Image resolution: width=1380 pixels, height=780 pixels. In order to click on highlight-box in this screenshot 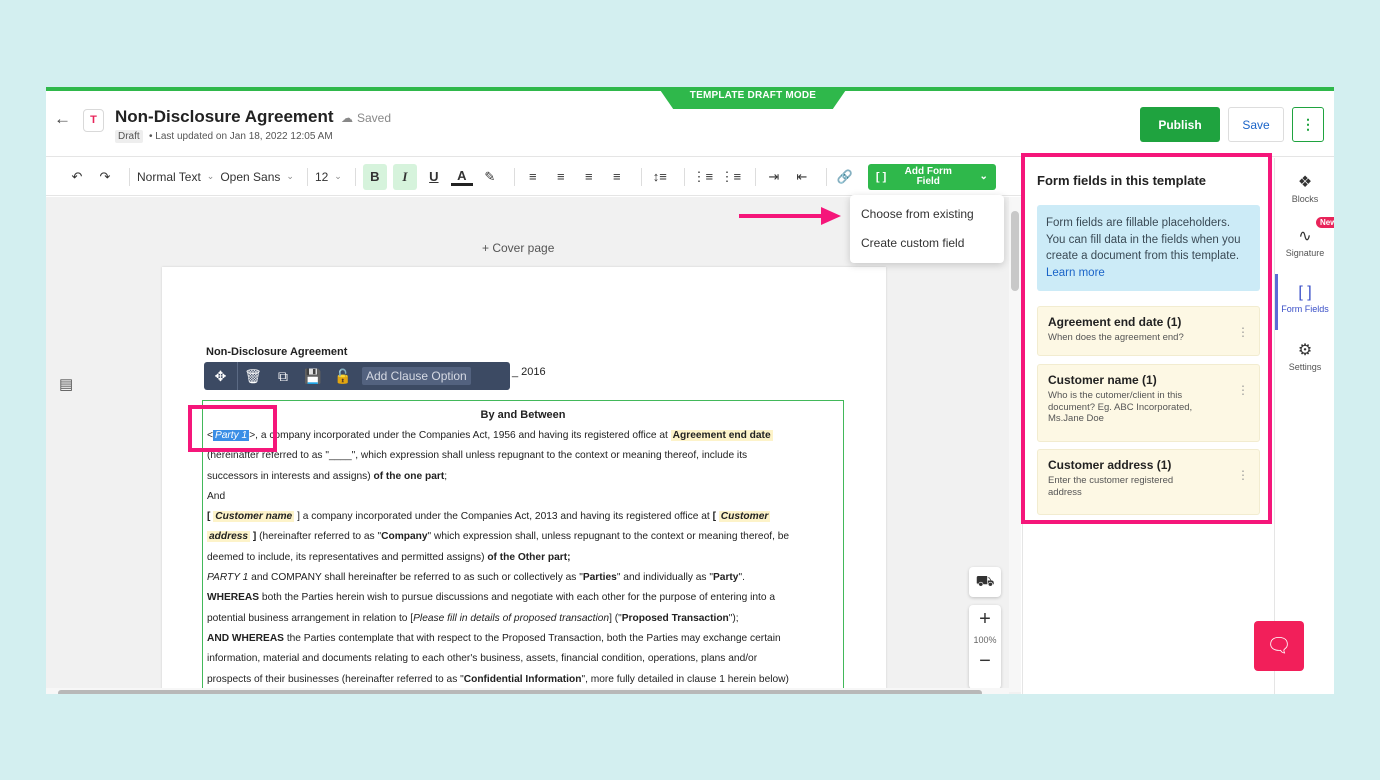, I will do `click(232, 428)`.